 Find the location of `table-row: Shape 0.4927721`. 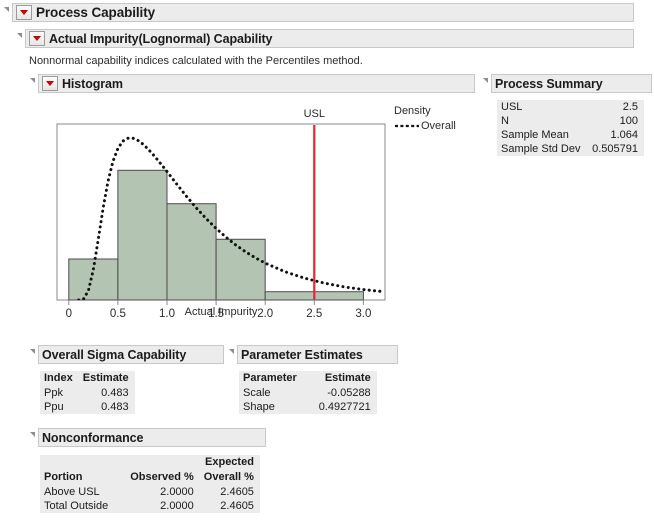

table-row: Shape 0.4927721 is located at coordinates (308, 407).